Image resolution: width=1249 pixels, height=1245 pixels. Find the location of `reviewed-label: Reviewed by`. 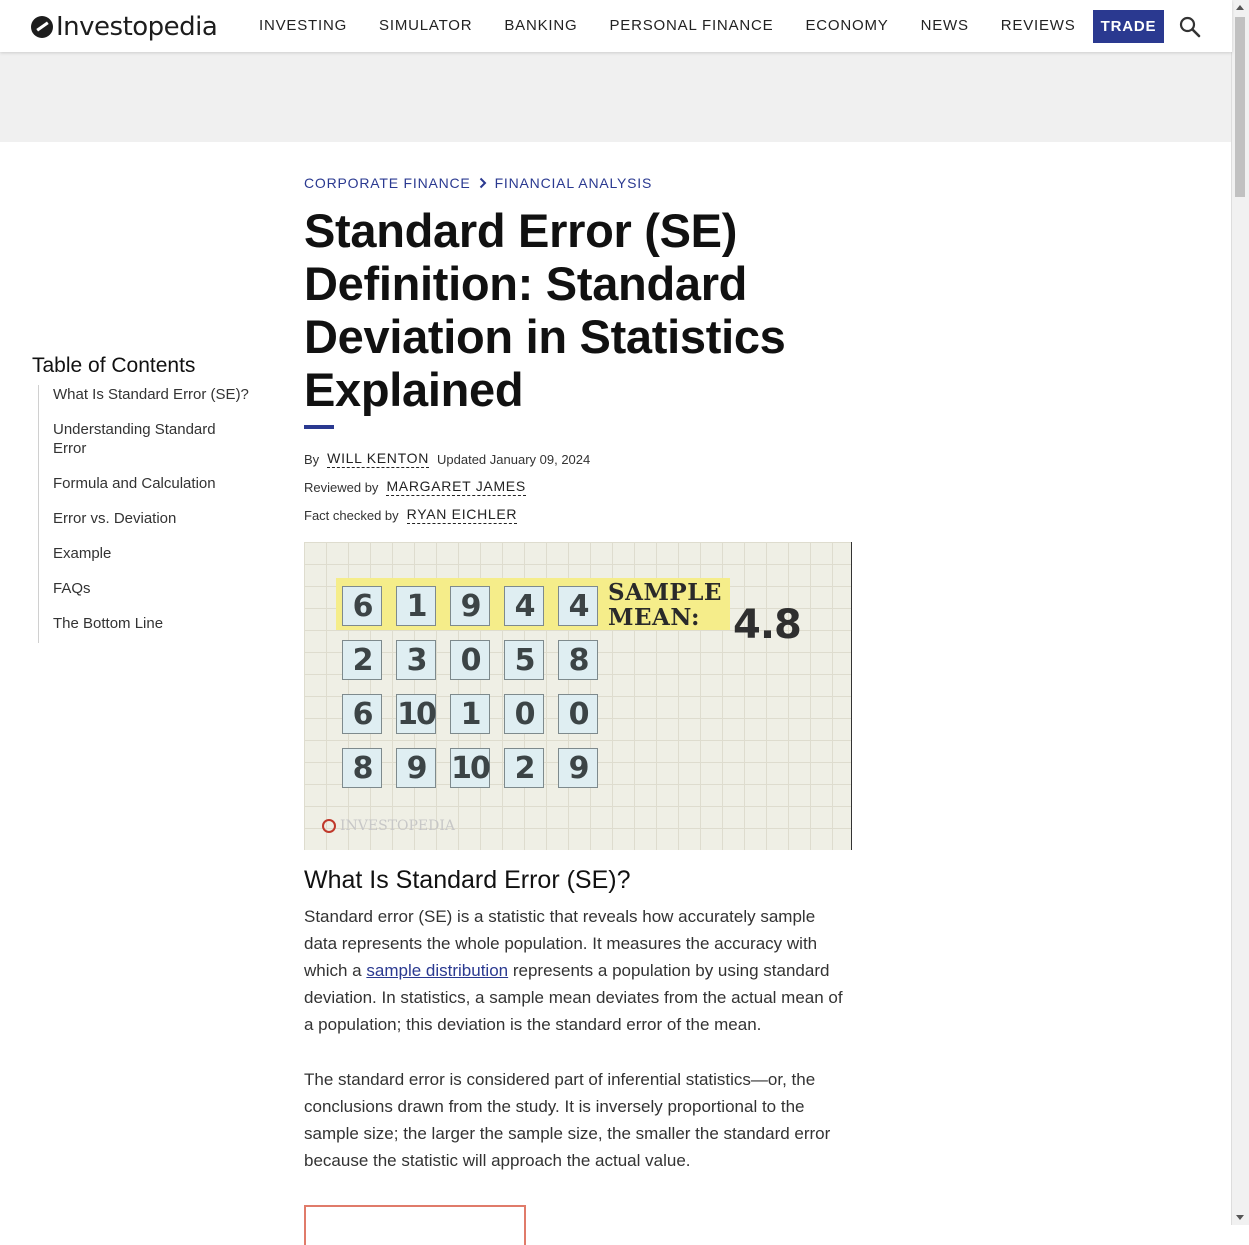

reviewed-label: Reviewed by is located at coordinates (341, 487).